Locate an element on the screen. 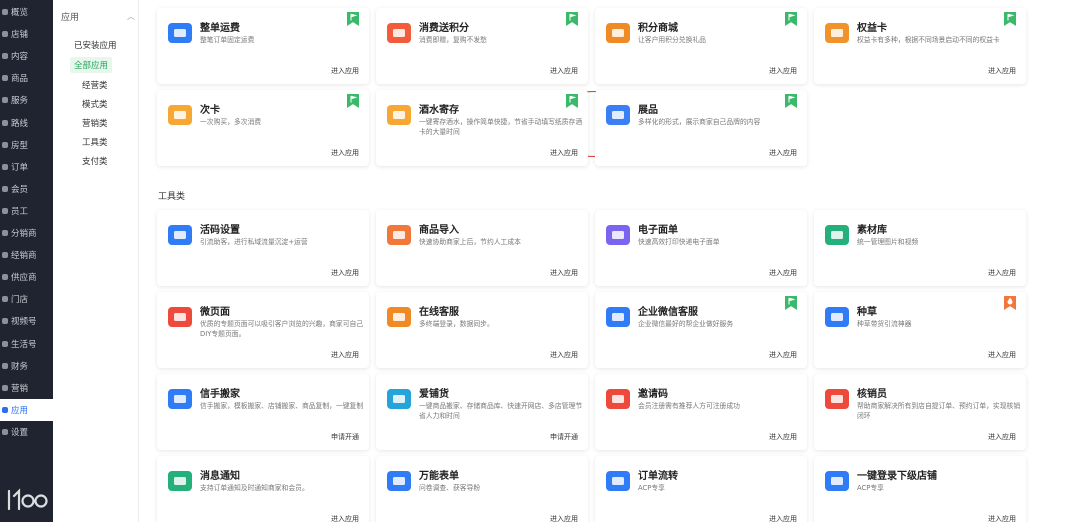 The height and width of the screenshot is (522, 1080). nav-item-7: 订单 is located at coordinates (26, 167).